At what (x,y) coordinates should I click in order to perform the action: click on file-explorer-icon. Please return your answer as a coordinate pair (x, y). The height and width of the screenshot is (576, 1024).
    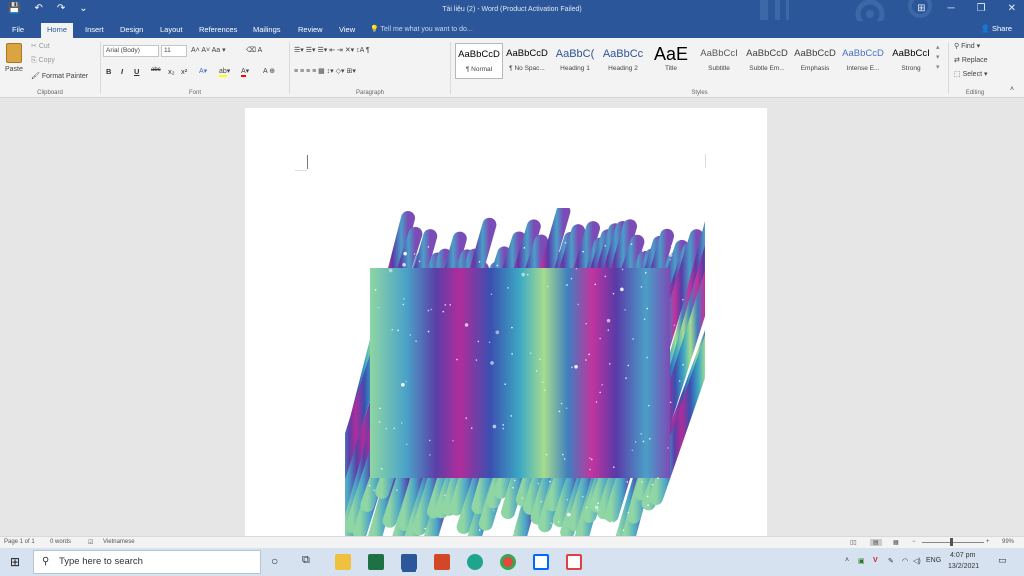
    Looking at the image, I should click on (343, 562).